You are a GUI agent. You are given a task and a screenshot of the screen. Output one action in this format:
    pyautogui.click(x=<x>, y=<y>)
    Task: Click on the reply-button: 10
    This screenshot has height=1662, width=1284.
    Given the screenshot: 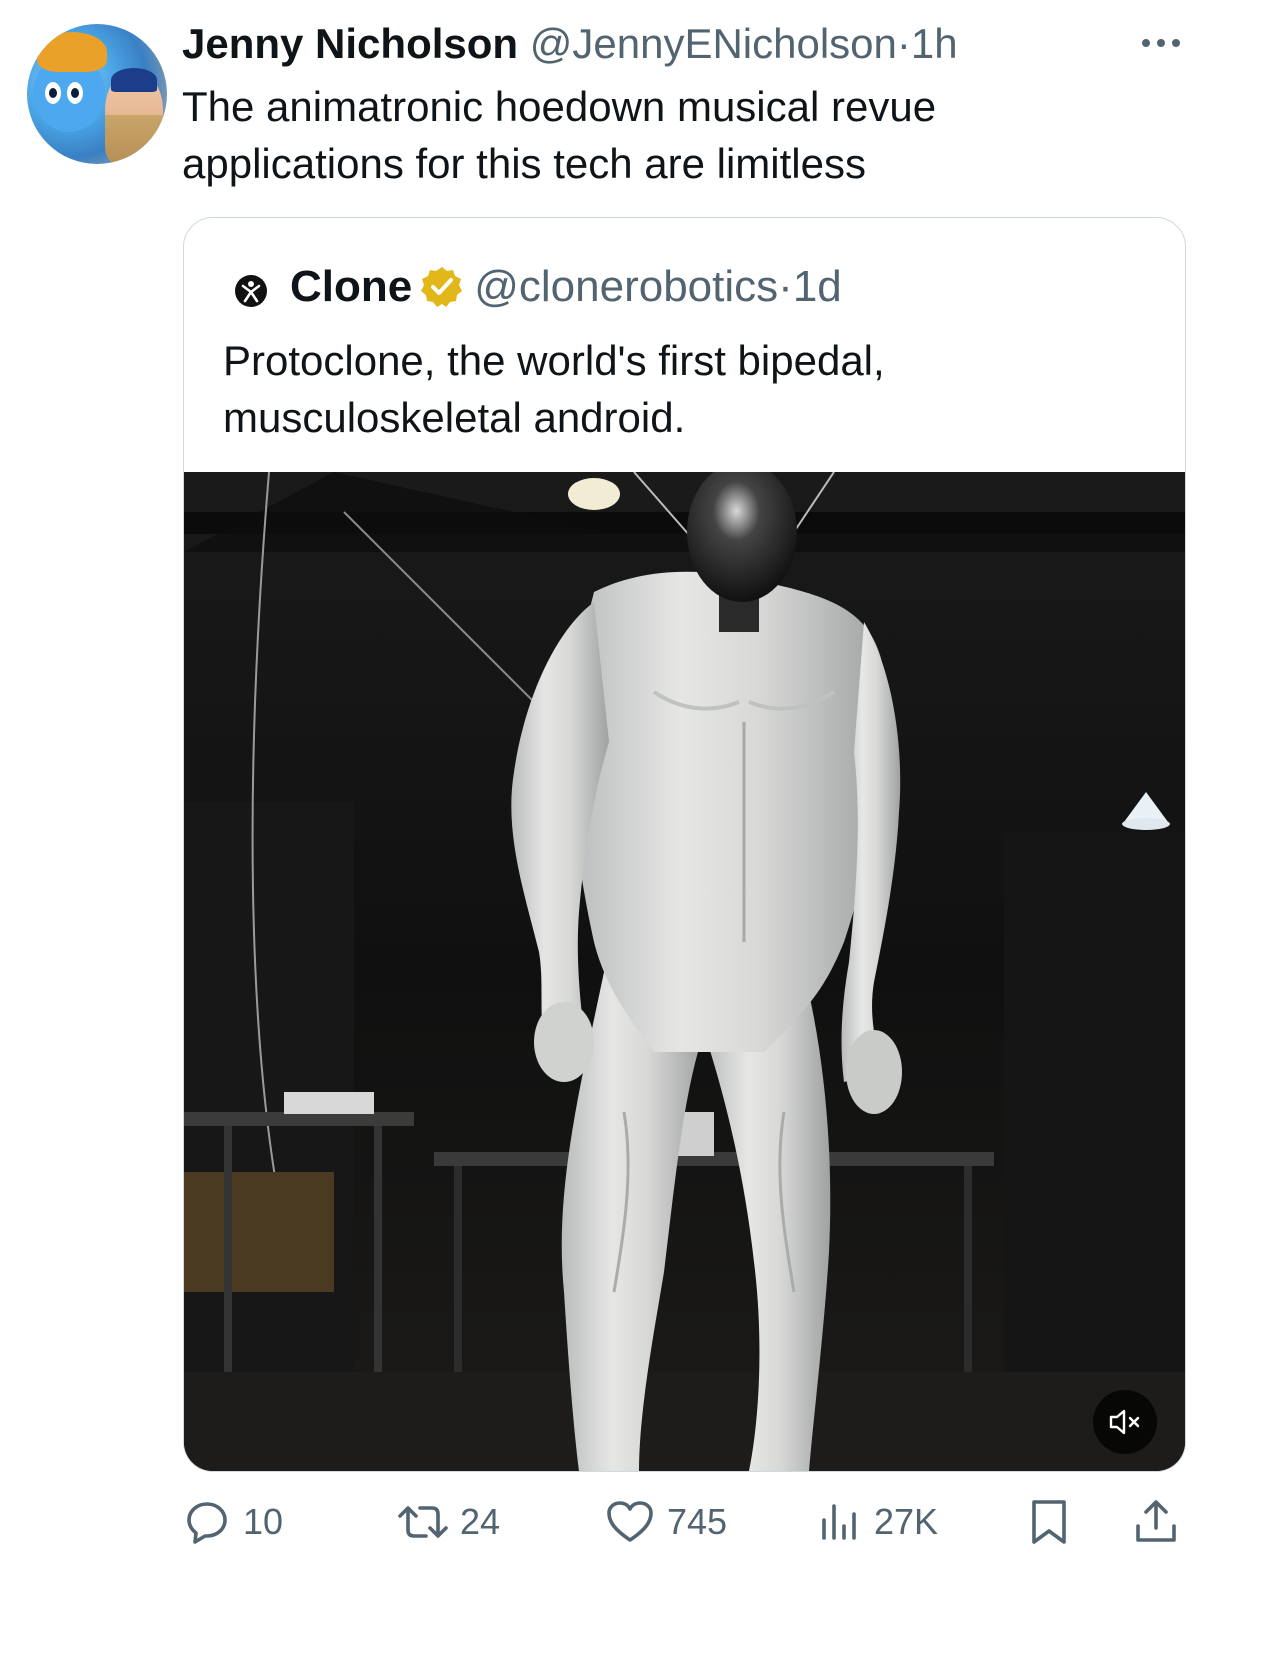 What is the action you would take?
    pyautogui.click(x=233, y=1522)
    